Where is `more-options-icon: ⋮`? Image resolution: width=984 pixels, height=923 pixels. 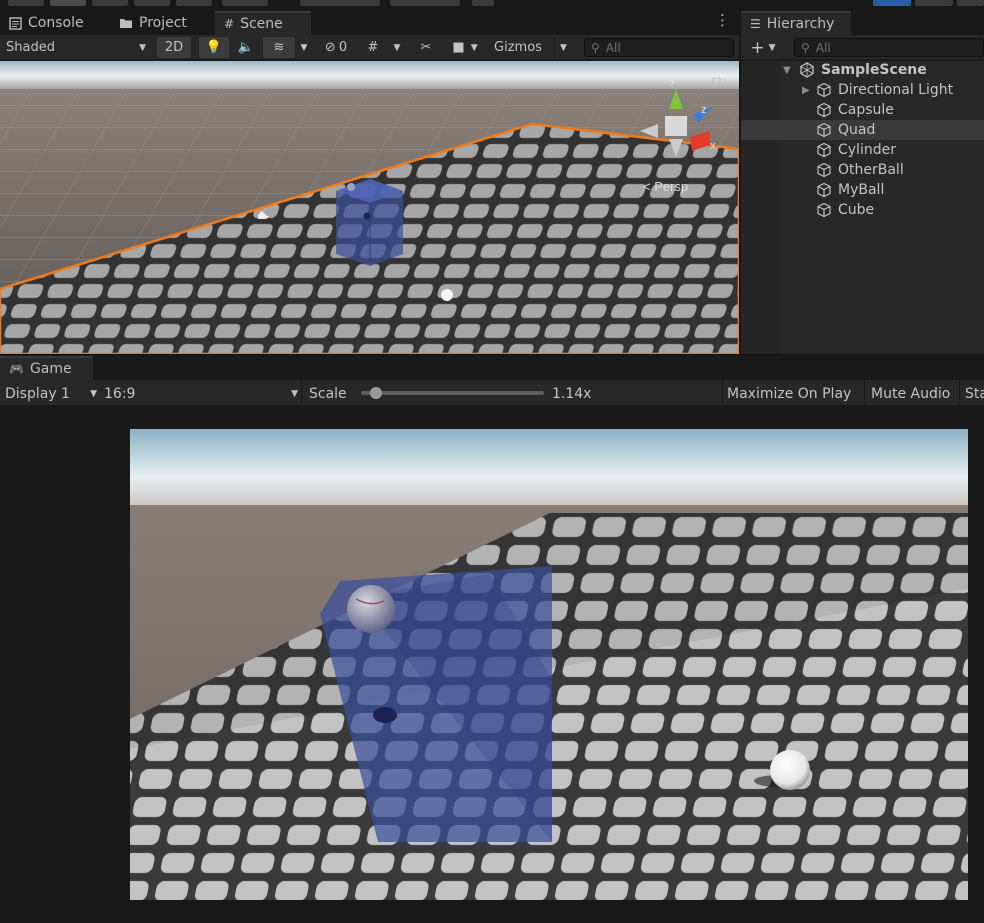 more-options-icon: ⋮ is located at coordinates (722, 21).